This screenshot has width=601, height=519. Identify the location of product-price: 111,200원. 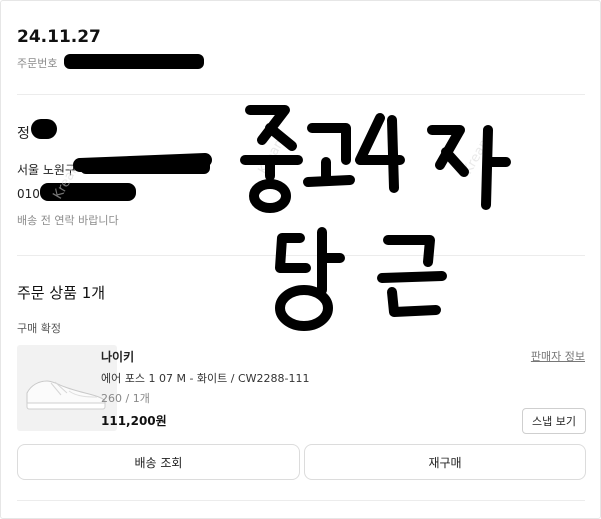
(134, 421).